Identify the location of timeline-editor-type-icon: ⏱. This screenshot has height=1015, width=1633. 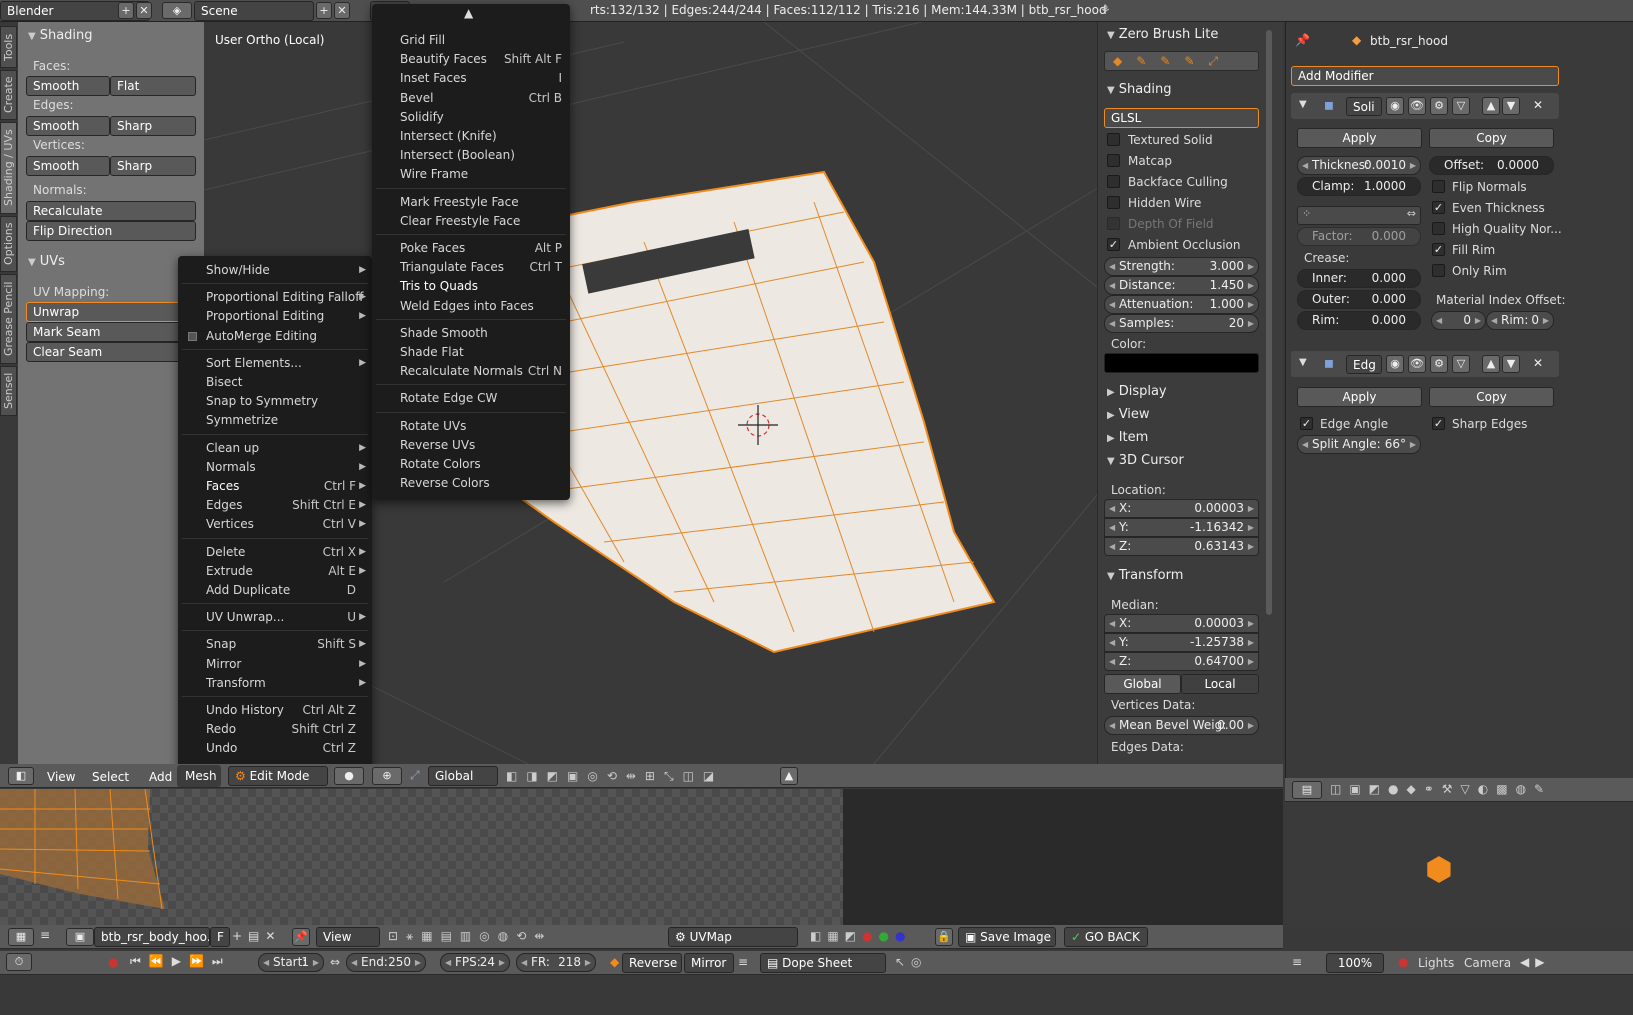
(19, 962).